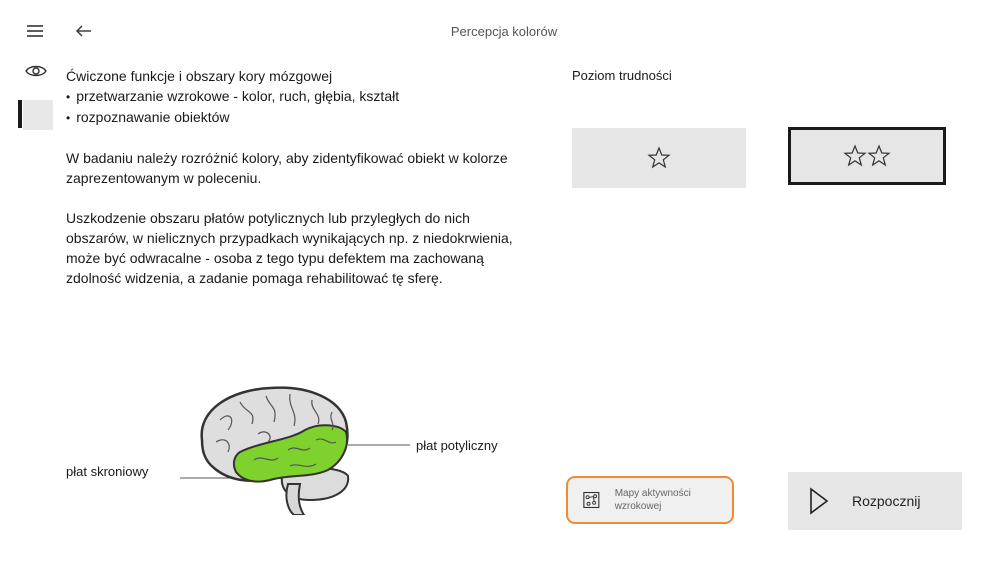 The height and width of the screenshot is (568, 1008). Describe the element at coordinates (107, 471) in the screenshot. I see `label-temporal-lobe: płat skroniowy` at that location.